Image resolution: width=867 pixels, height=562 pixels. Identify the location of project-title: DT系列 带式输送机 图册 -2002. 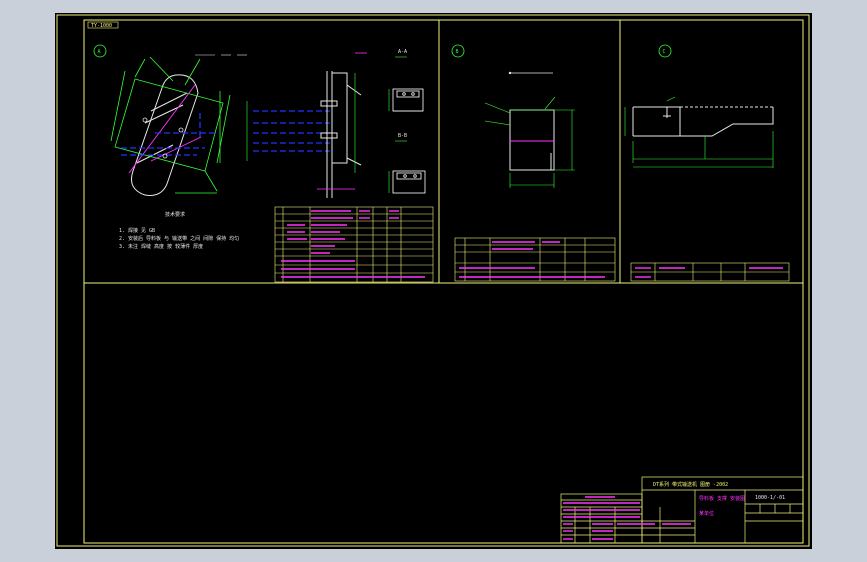
(690, 484).